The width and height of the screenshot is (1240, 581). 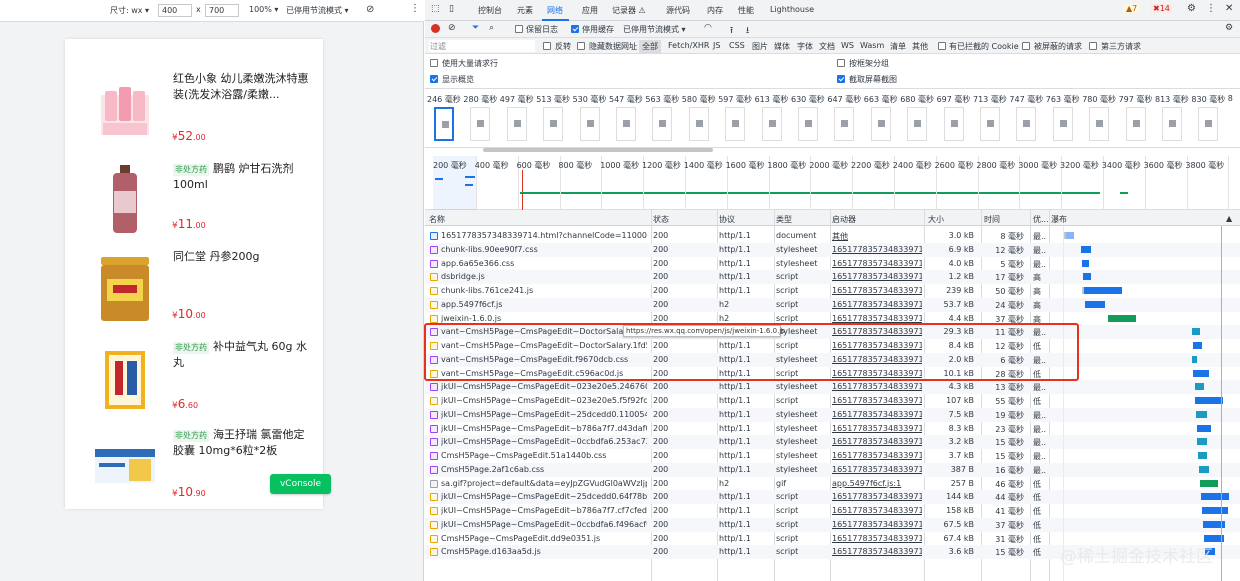 I want to click on vconsole-button: vConsole, so click(x=300, y=484).